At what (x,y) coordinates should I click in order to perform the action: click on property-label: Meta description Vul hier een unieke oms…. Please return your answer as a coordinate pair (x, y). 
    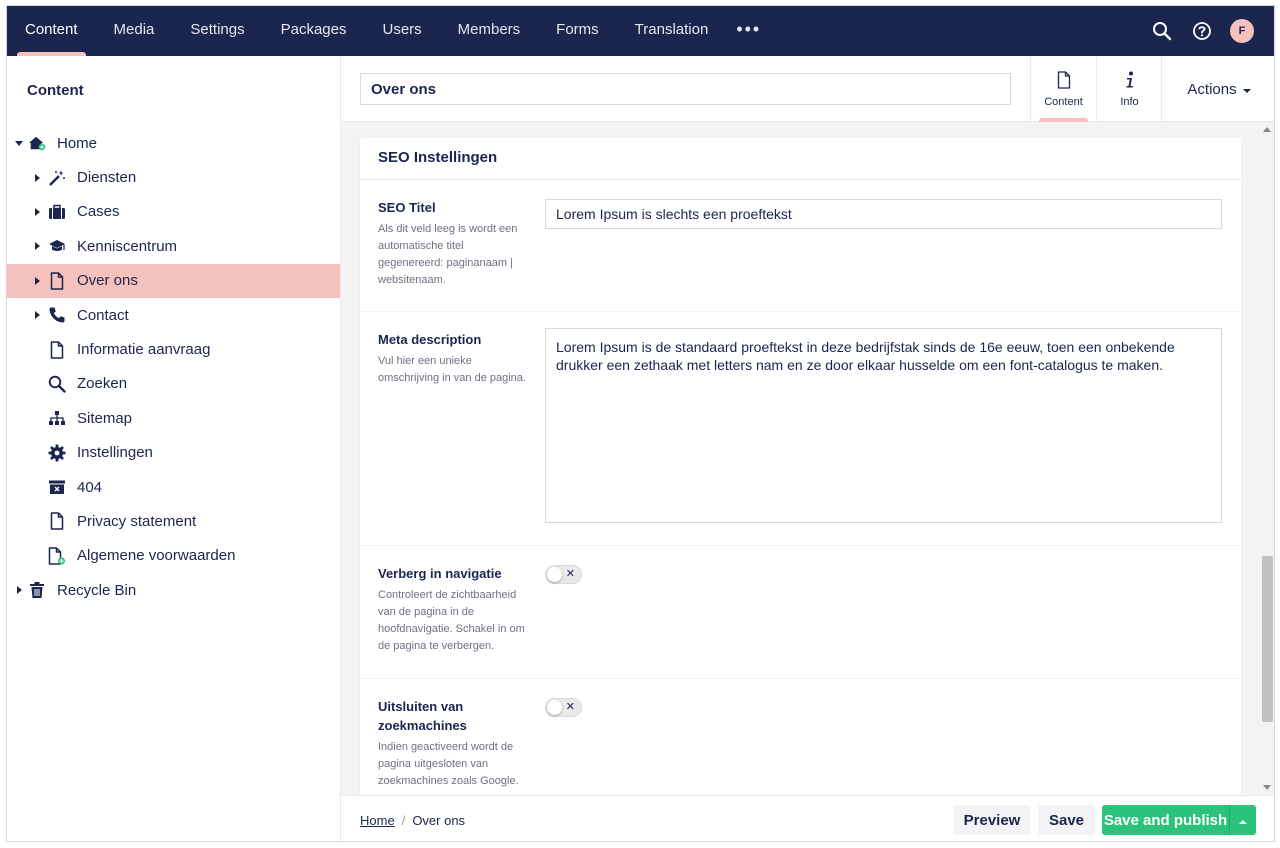
    Looking at the image, I should click on (453, 358).